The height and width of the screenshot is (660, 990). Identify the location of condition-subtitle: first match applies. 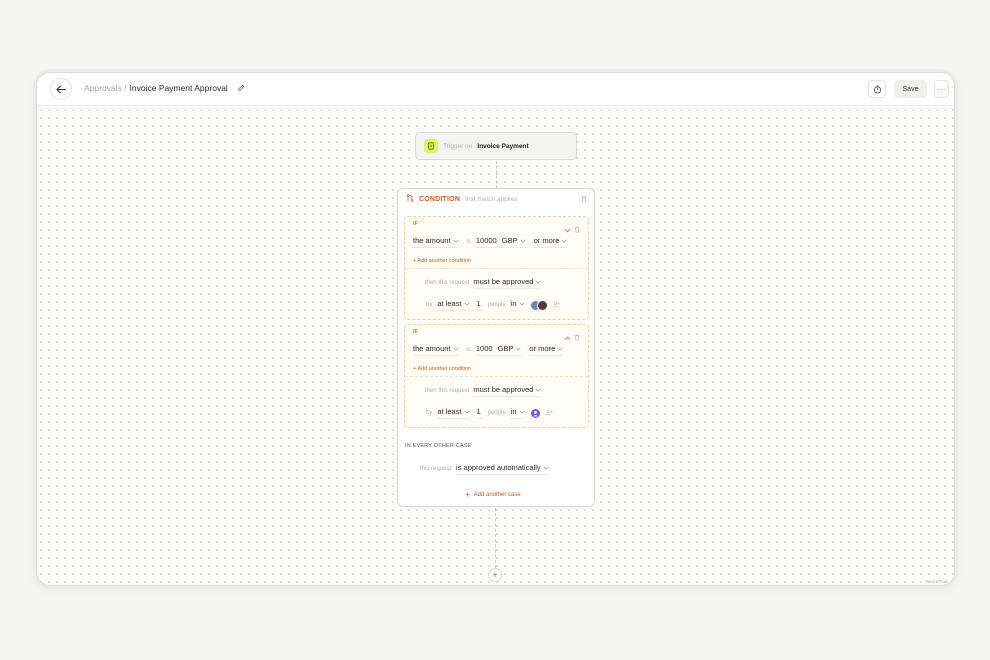
(491, 199).